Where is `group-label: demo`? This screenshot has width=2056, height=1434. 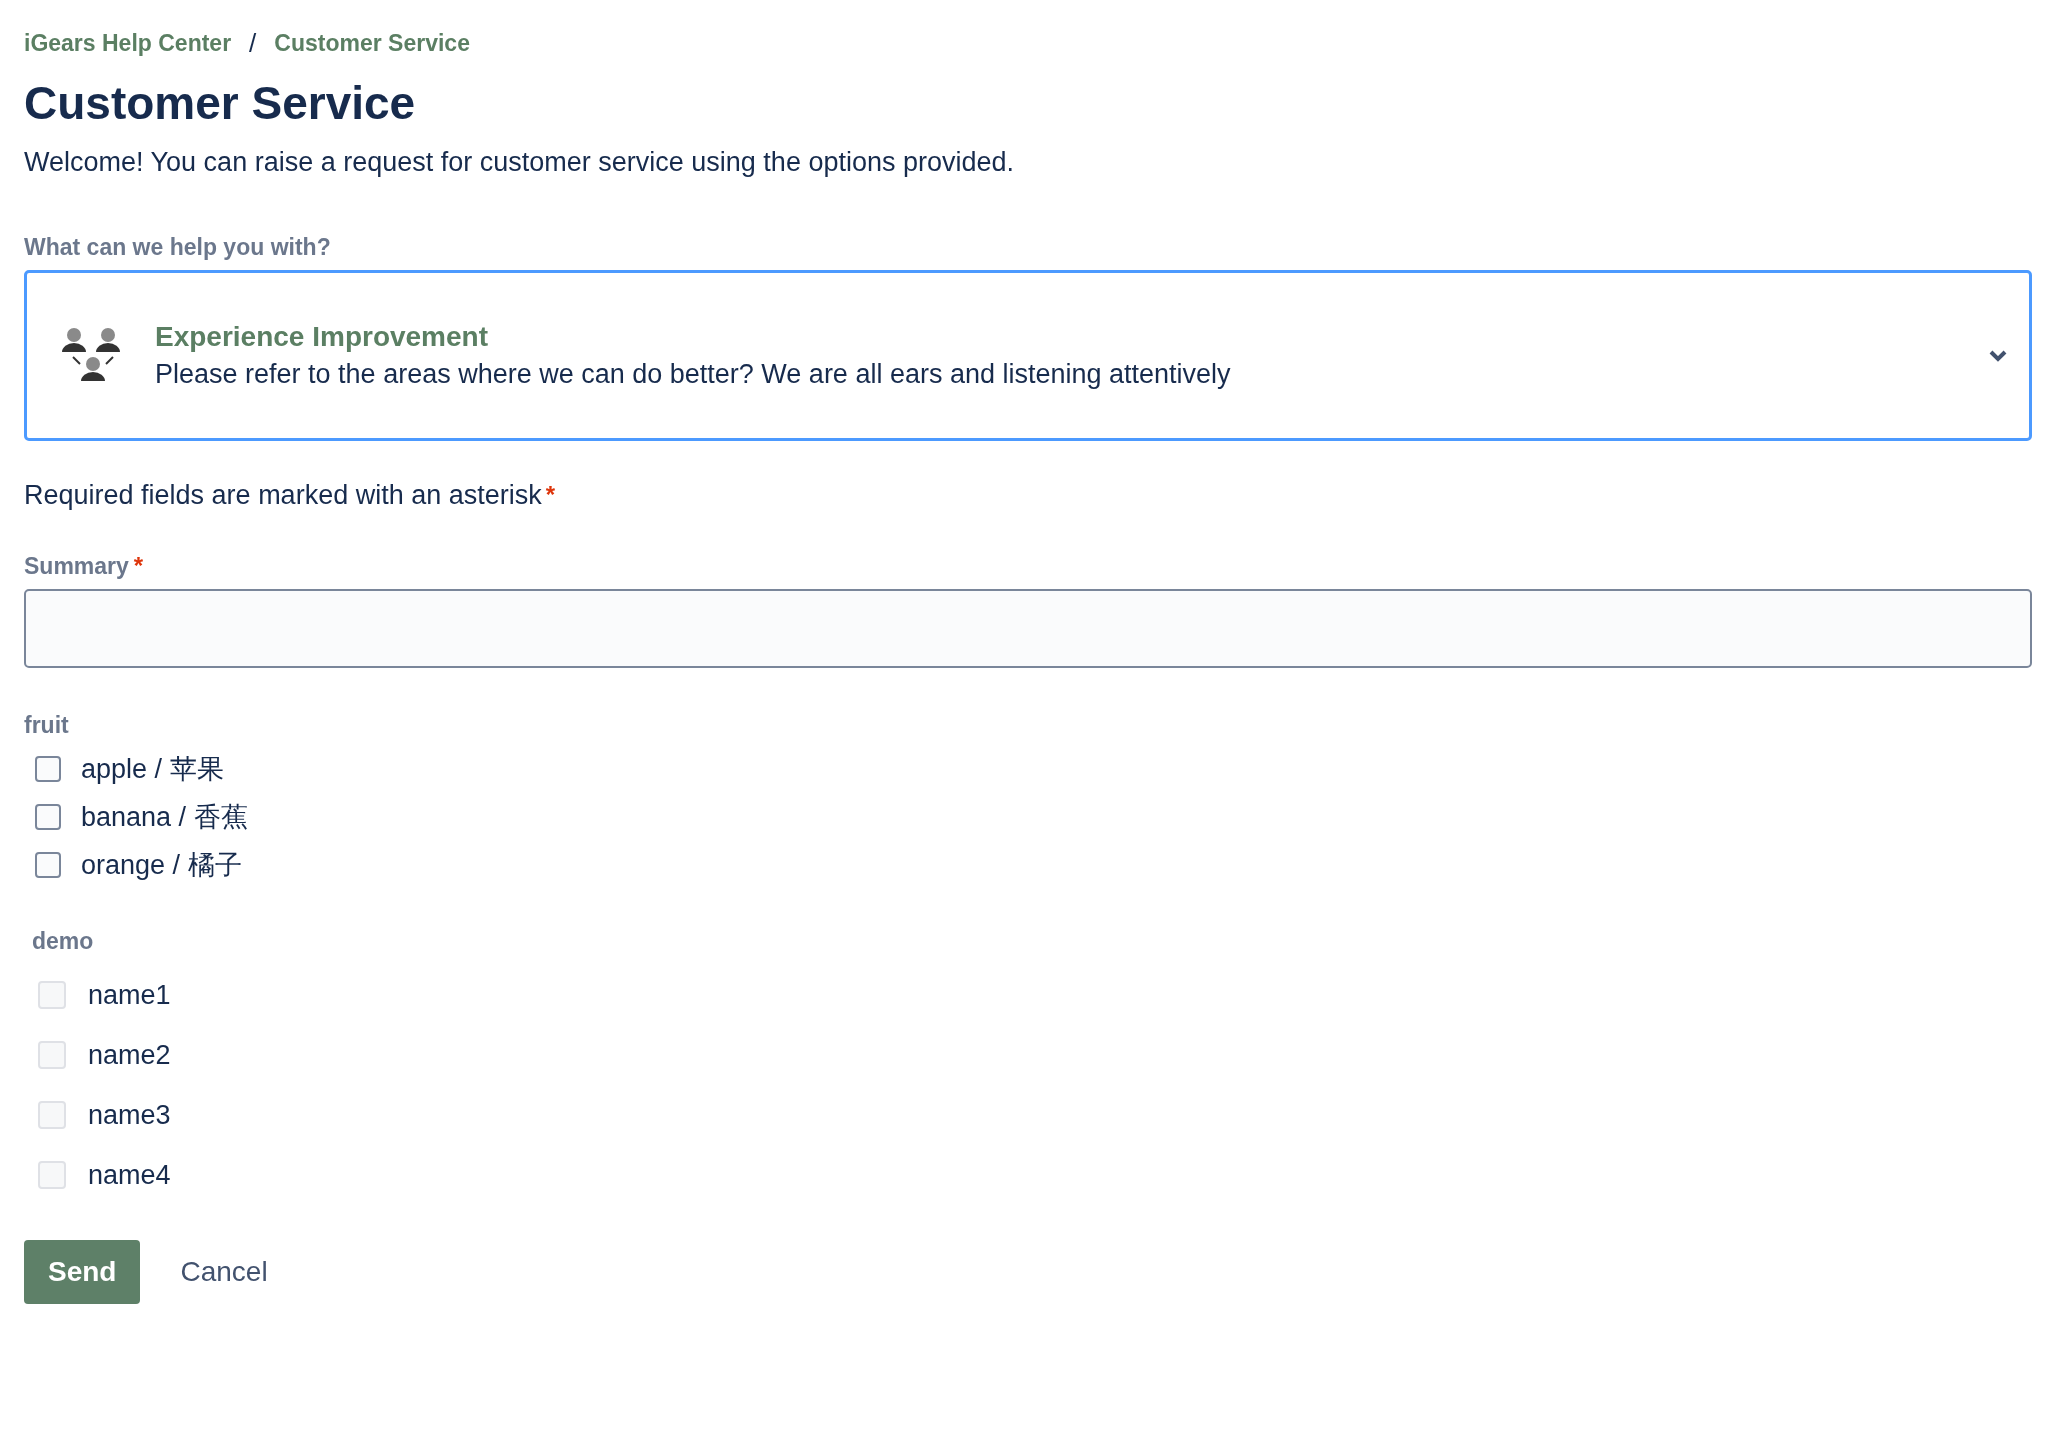
group-label: demo is located at coordinates (63, 941).